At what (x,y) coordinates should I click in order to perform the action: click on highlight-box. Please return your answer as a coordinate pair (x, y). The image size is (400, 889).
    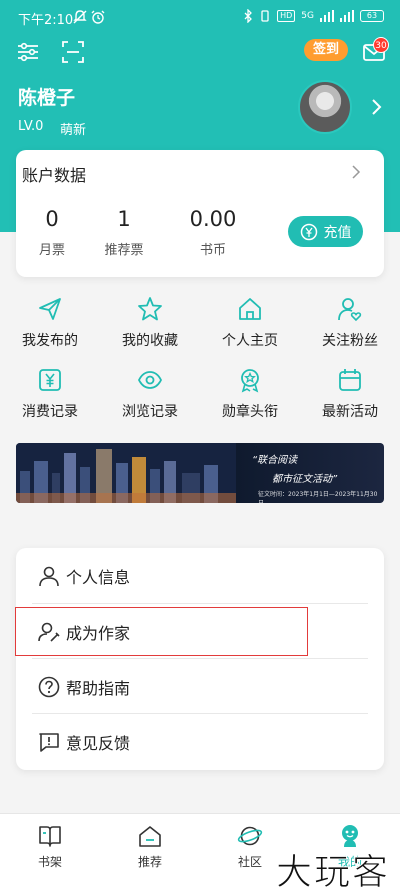
    Looking at the image, I should click on (161, 631).